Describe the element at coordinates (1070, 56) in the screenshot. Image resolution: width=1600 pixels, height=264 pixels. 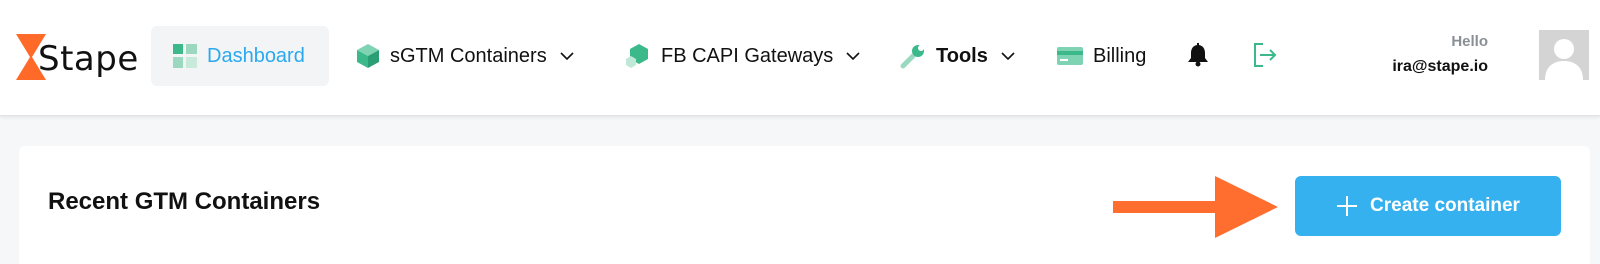
I see `credit-card-icon` at that location.